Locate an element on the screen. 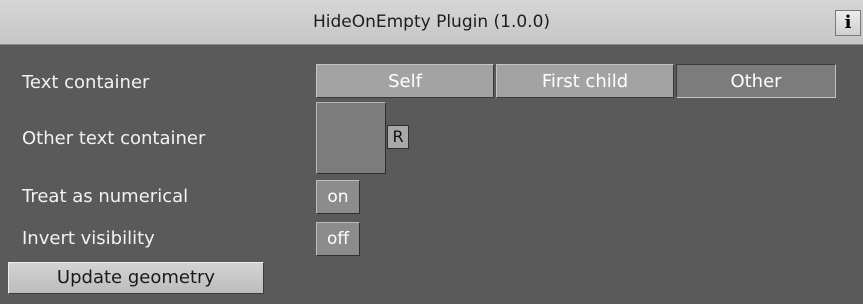 Image resolution: width=863 pixels, height=304 pixels. info-button: i is located at coordinates (848, 23).